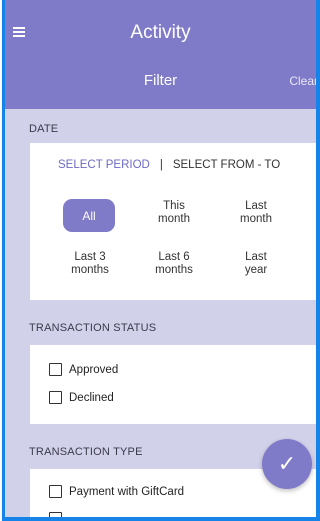 This screenshot has height=521, width=320. What do you see at coordinates (104, 165) in the screenshot?
I see `tab-select-period: SELECT PERIOD` at bounding box center [104, 165].